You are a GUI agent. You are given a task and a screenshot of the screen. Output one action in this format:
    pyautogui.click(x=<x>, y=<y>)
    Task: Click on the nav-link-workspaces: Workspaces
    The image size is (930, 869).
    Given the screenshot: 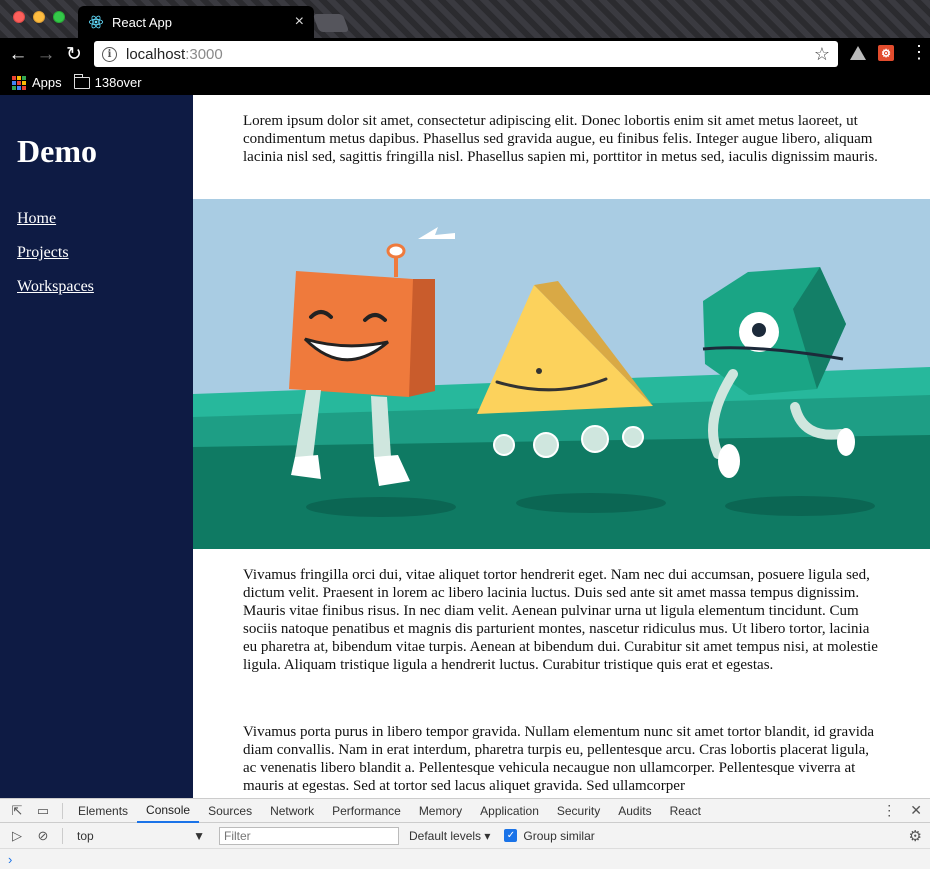 What is the action you would take?
    pyautogui.click(x=105, y=287)
    